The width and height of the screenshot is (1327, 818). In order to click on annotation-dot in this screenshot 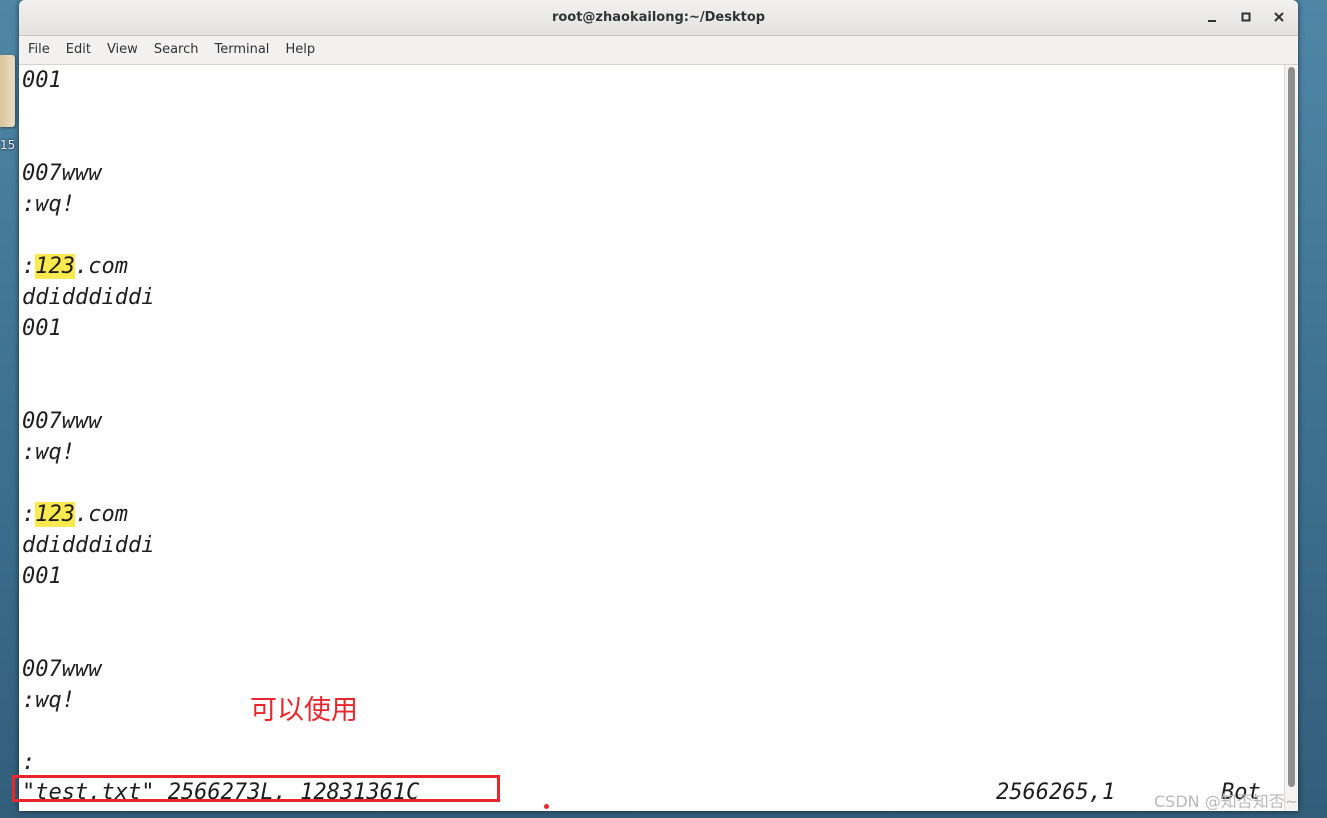, I will do `click(546, 806)`.